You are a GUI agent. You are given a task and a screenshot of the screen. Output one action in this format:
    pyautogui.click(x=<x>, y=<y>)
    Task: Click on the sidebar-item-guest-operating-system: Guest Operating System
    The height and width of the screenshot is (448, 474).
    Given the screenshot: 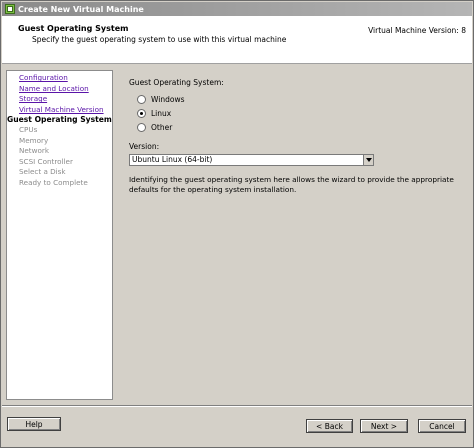 What is the action you would take?
    pyautogui.click(x=59, y=119)
    